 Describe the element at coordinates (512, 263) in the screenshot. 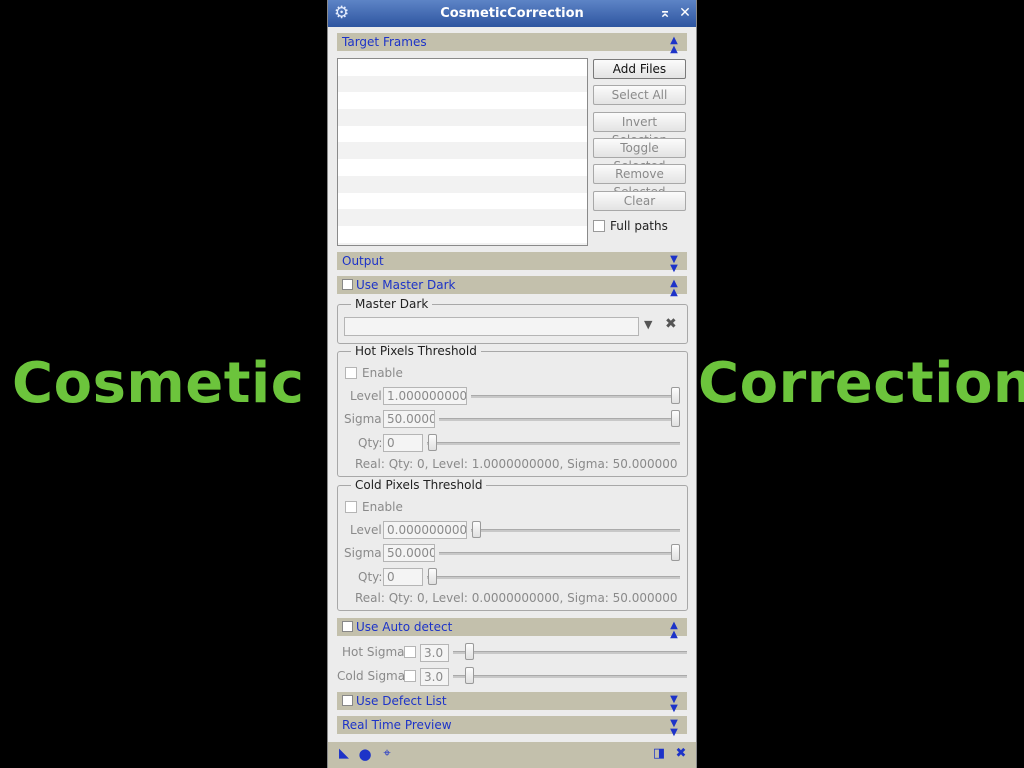

I see `section-output: Output ▼ ▼` at that location.